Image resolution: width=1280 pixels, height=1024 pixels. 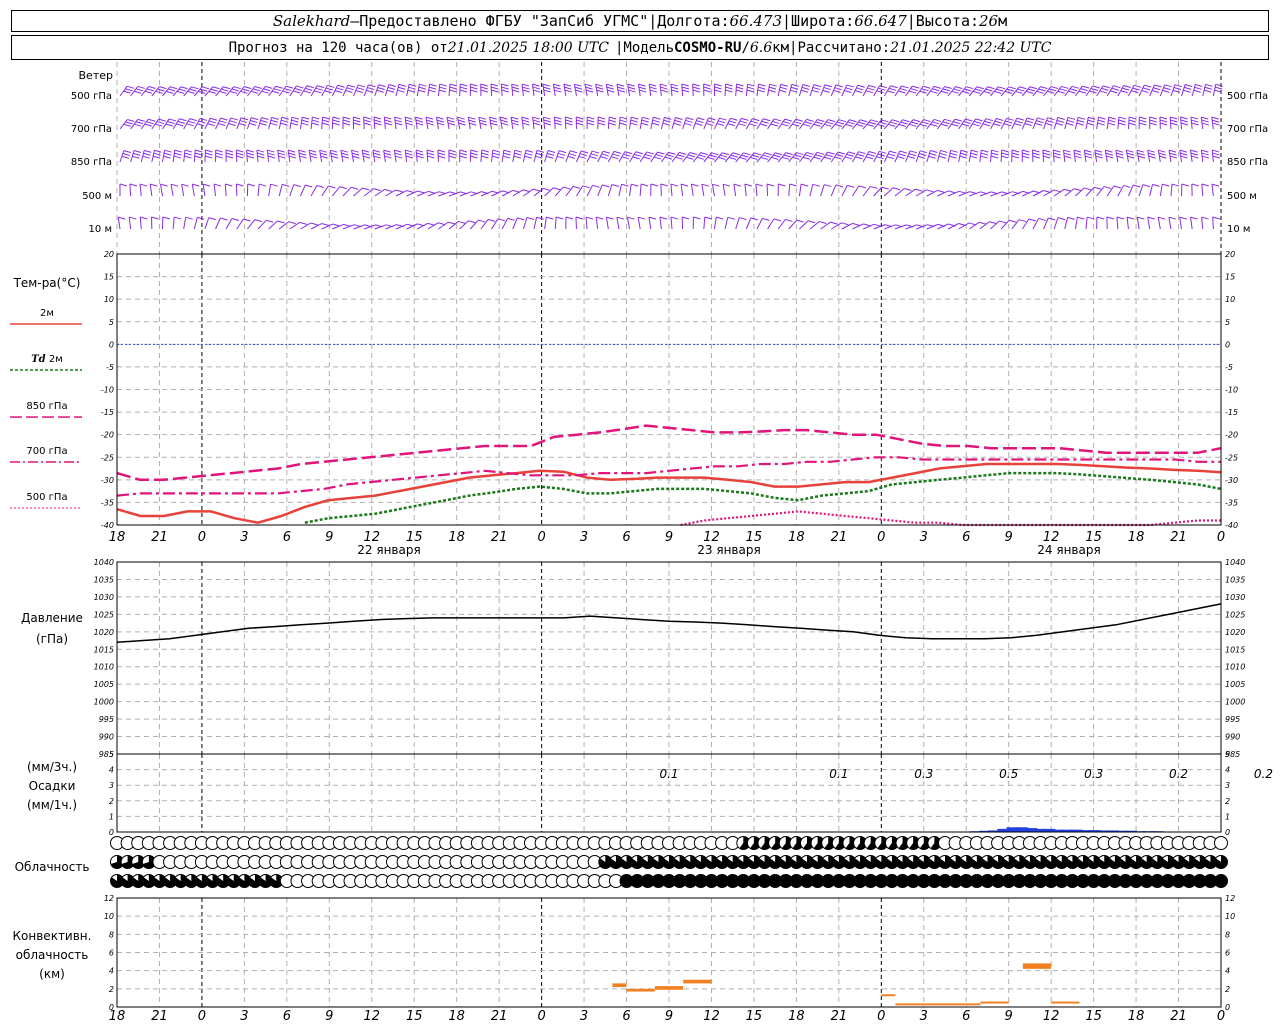 I want to click on wind-level-700hpa-right: 700 гПа, so click(x=1247, y=129).